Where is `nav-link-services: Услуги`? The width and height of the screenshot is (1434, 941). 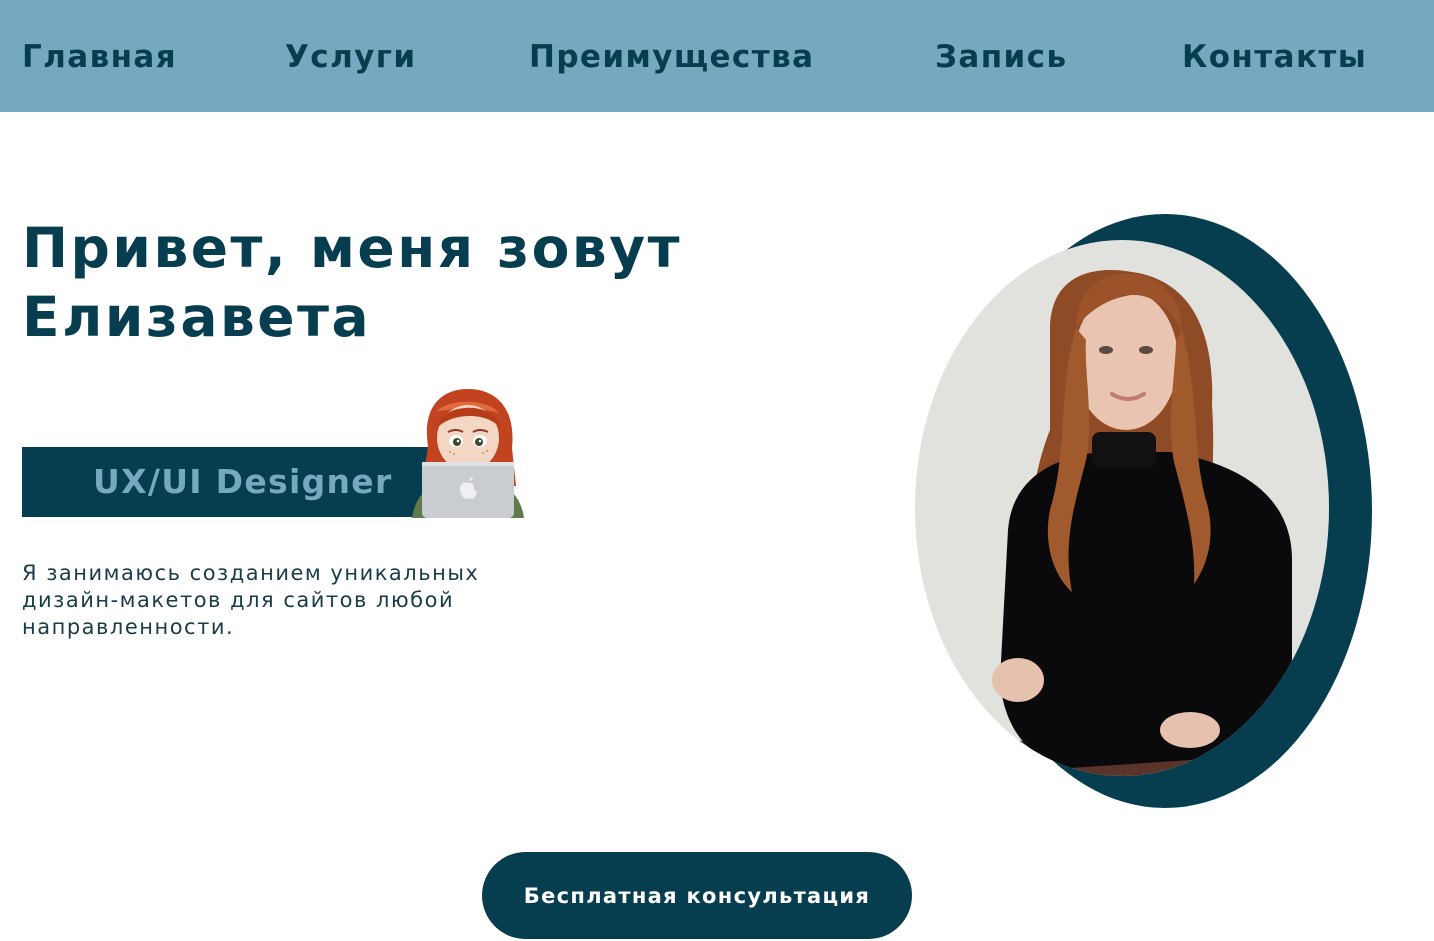
nav-link-services: Услуги is located at coordinates (351, 57).